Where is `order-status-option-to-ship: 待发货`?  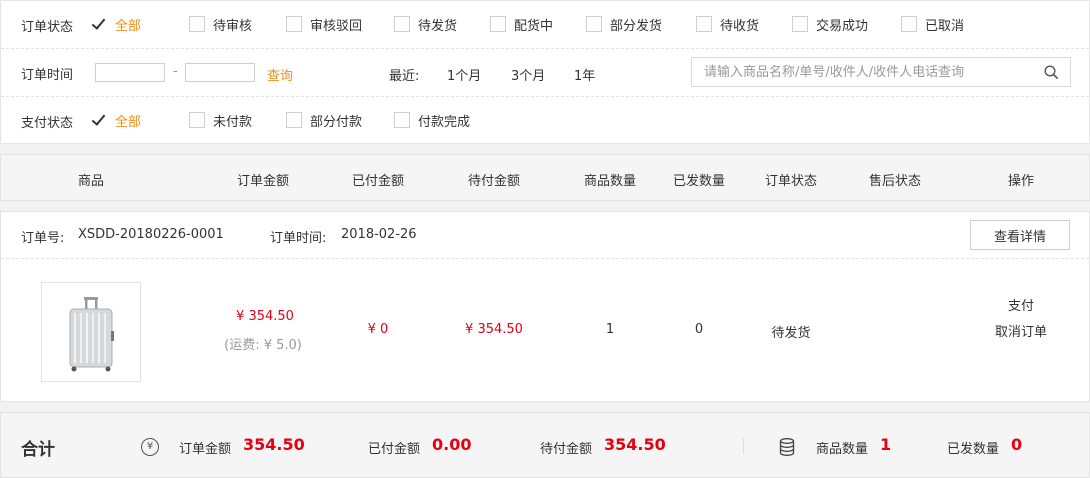 order-status-option-to-ship: 待发货 is located at coordinates (426, 24).